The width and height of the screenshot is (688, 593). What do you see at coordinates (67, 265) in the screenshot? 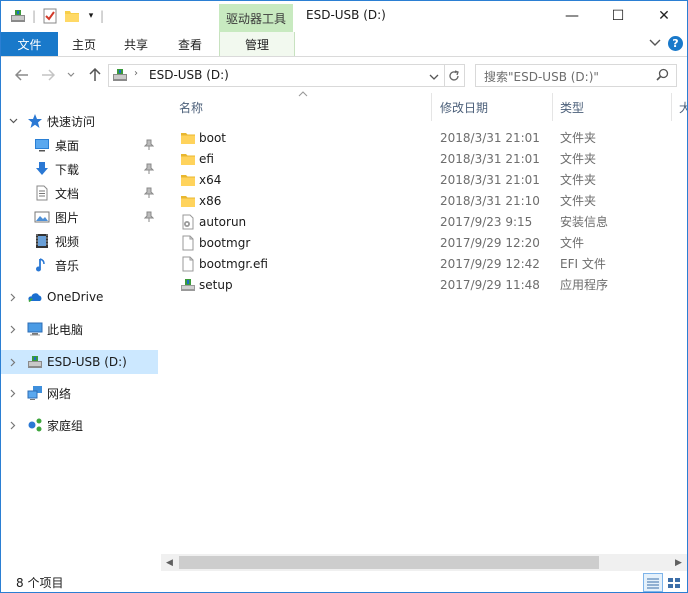
I see `nav-label: 音乐` at bounding box center [67, 265].